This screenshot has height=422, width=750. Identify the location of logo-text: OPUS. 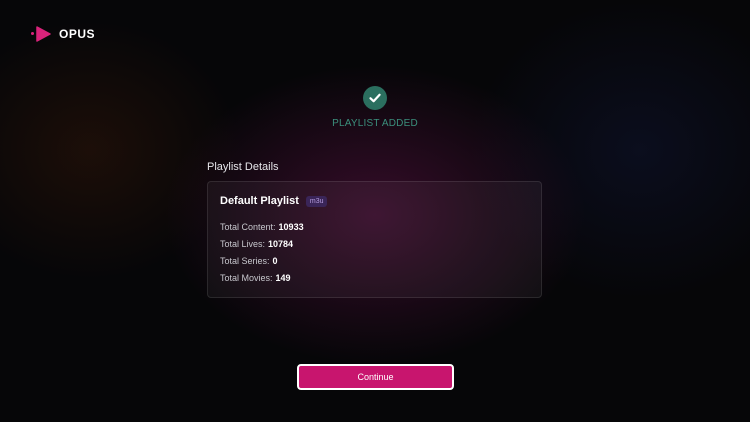
(77, 34).